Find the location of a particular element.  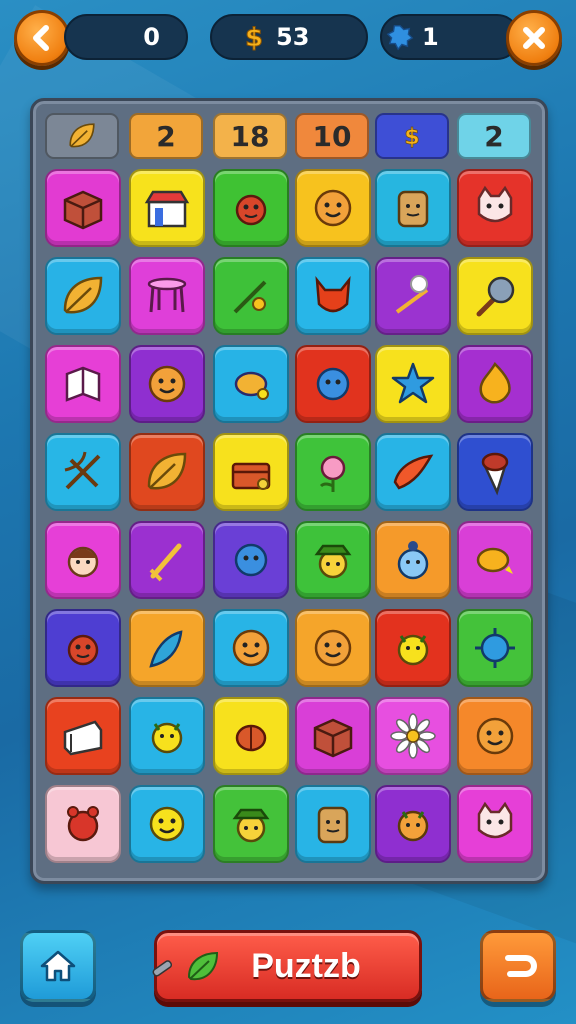

back-button is located at coordinates (42, 38).